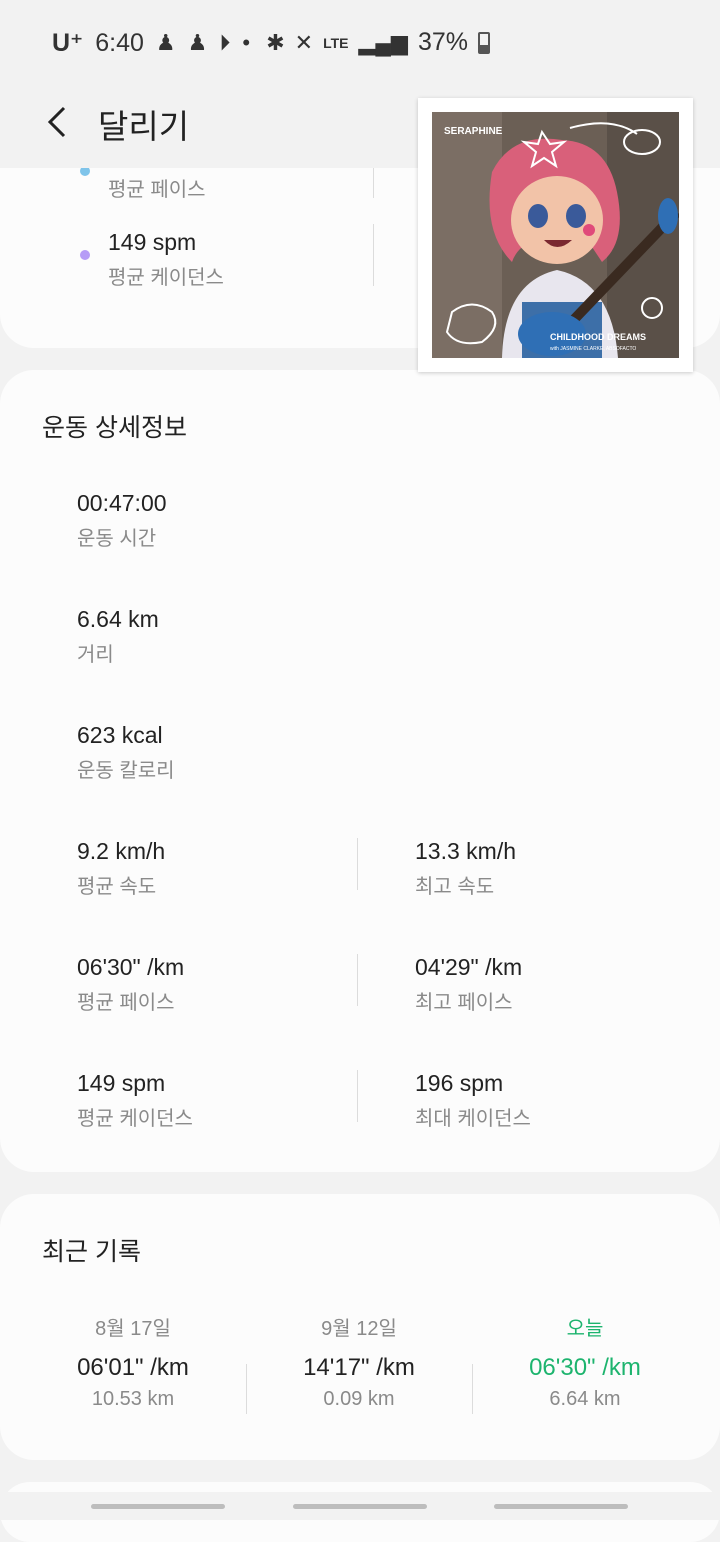 This screenshot has height=1542, width=720. What do you see at coordinates (118, 619) in the screenshot?
I see `detail-value: 6.64 km` at bounding box center [118, 619].